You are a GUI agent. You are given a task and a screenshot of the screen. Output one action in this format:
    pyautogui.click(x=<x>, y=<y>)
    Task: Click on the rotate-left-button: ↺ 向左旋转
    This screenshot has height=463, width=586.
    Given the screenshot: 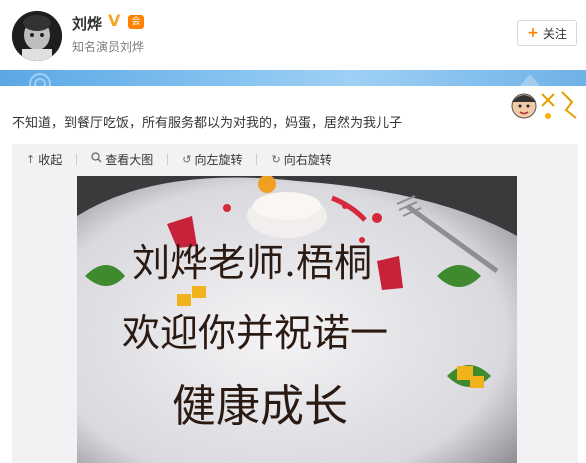 What is the action you would take?
    pyautogui.click(x=212, y=159)
    